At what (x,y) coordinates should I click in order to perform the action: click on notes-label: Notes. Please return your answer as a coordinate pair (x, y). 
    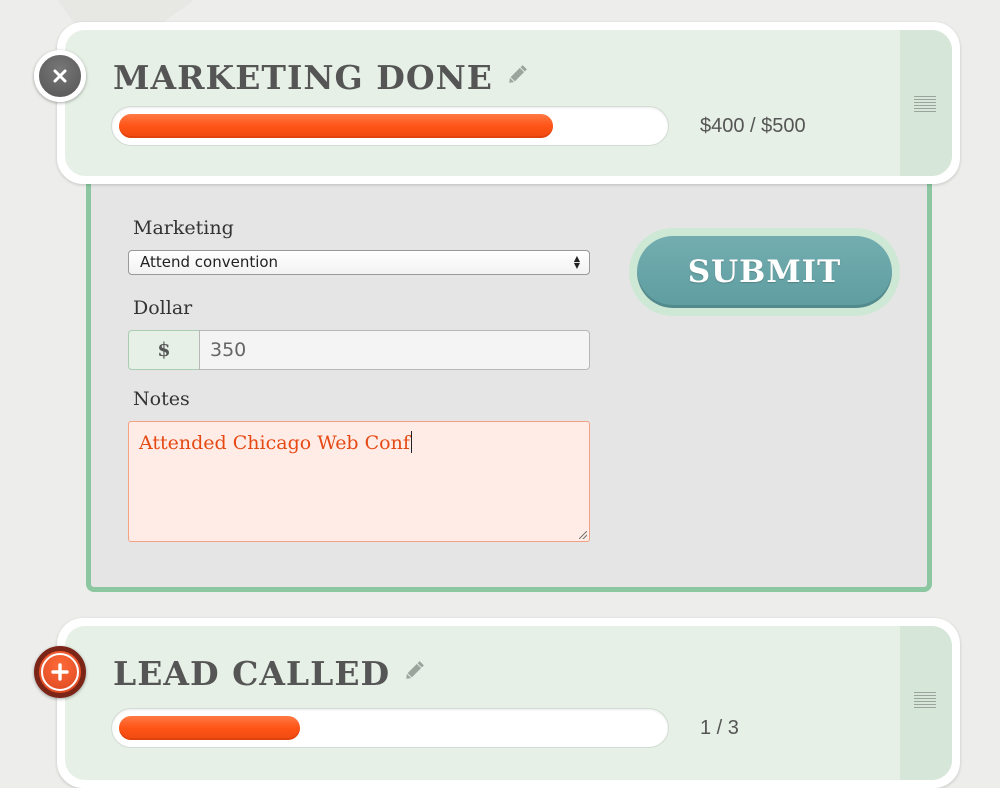
    Looking at the image, I should click on (161, 399).